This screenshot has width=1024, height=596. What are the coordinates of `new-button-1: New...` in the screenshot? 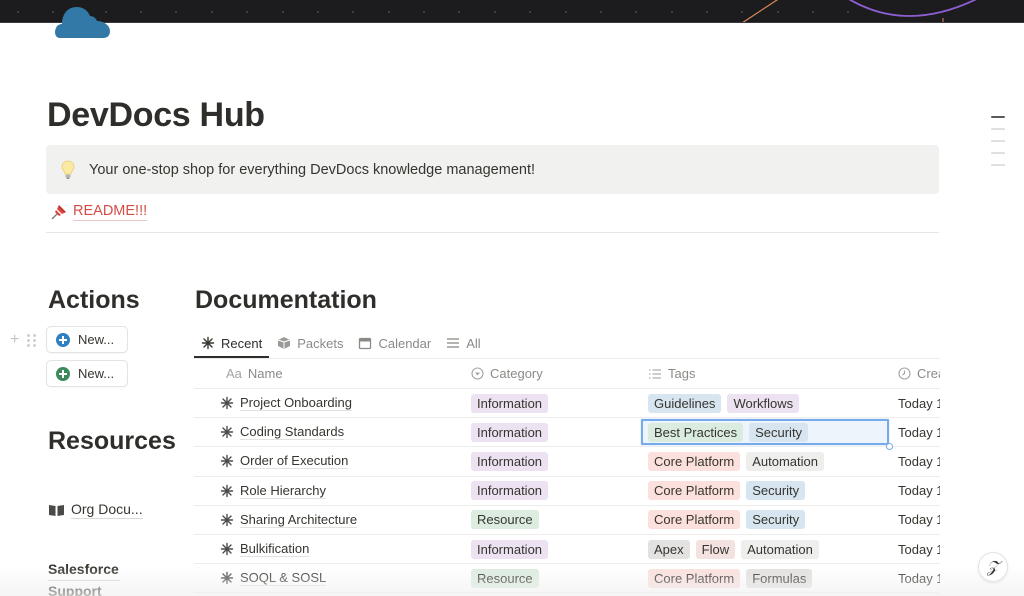 It's located at (87, 339).